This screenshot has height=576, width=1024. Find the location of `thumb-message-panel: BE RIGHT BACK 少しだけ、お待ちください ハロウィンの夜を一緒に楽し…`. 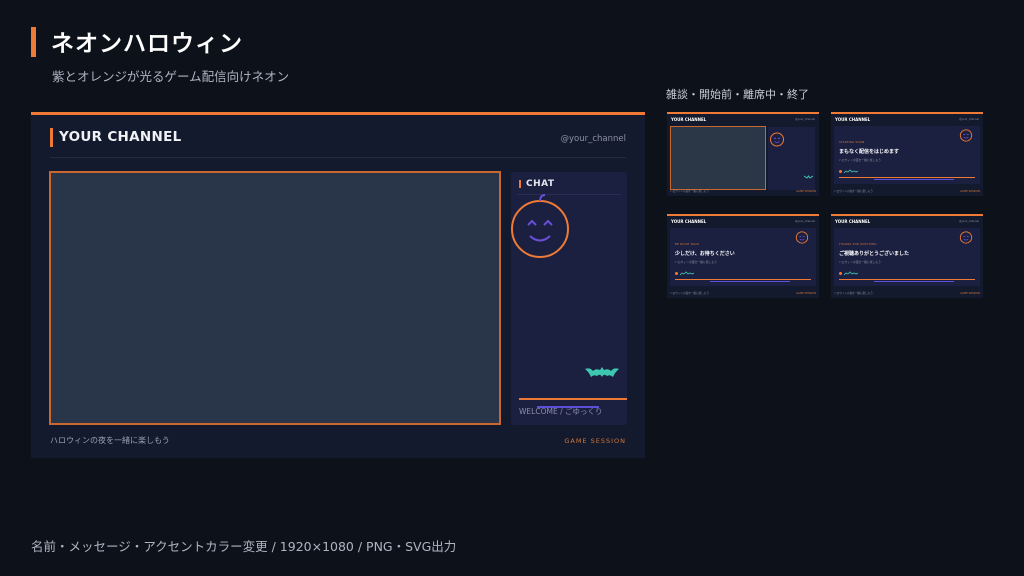

thumb-message-panel: BE RIGHT BACK 少しだけ、お待ちください ハロウィンの夜を一緒に楽し… is located at coordinates (743, 257).